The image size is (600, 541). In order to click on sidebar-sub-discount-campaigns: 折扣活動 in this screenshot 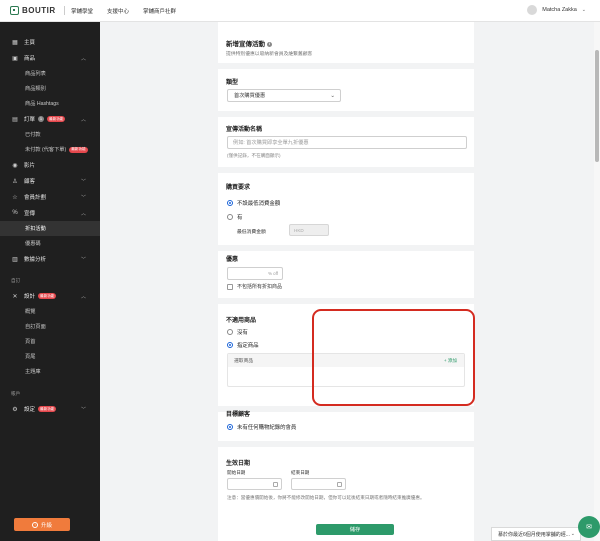, I will do `click(50, 228)`.